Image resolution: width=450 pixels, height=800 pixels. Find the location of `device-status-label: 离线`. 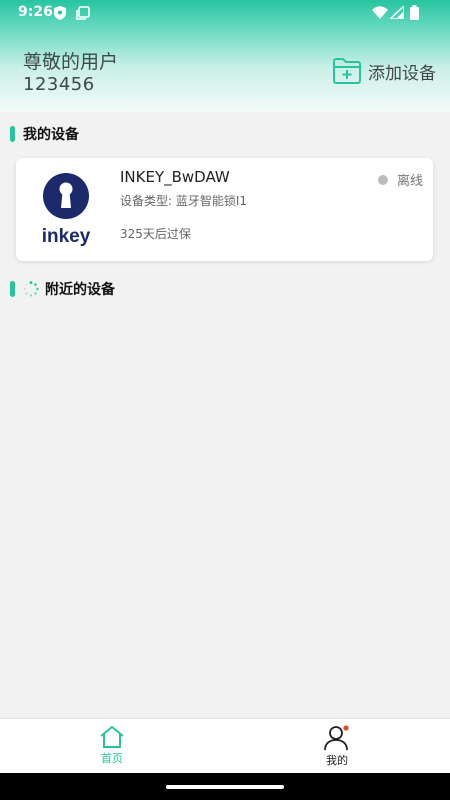

device-status-label: 离线 is located at coordinates (410, 181).